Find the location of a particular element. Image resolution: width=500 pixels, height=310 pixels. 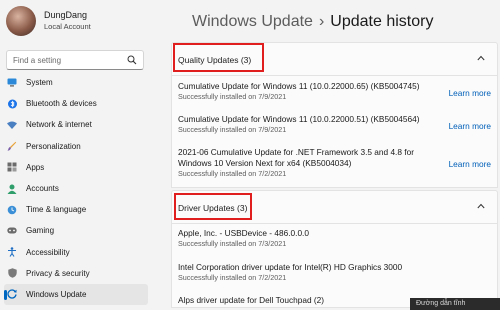

sidebar-item-label: Time & language is located at coordinates (56, 210).